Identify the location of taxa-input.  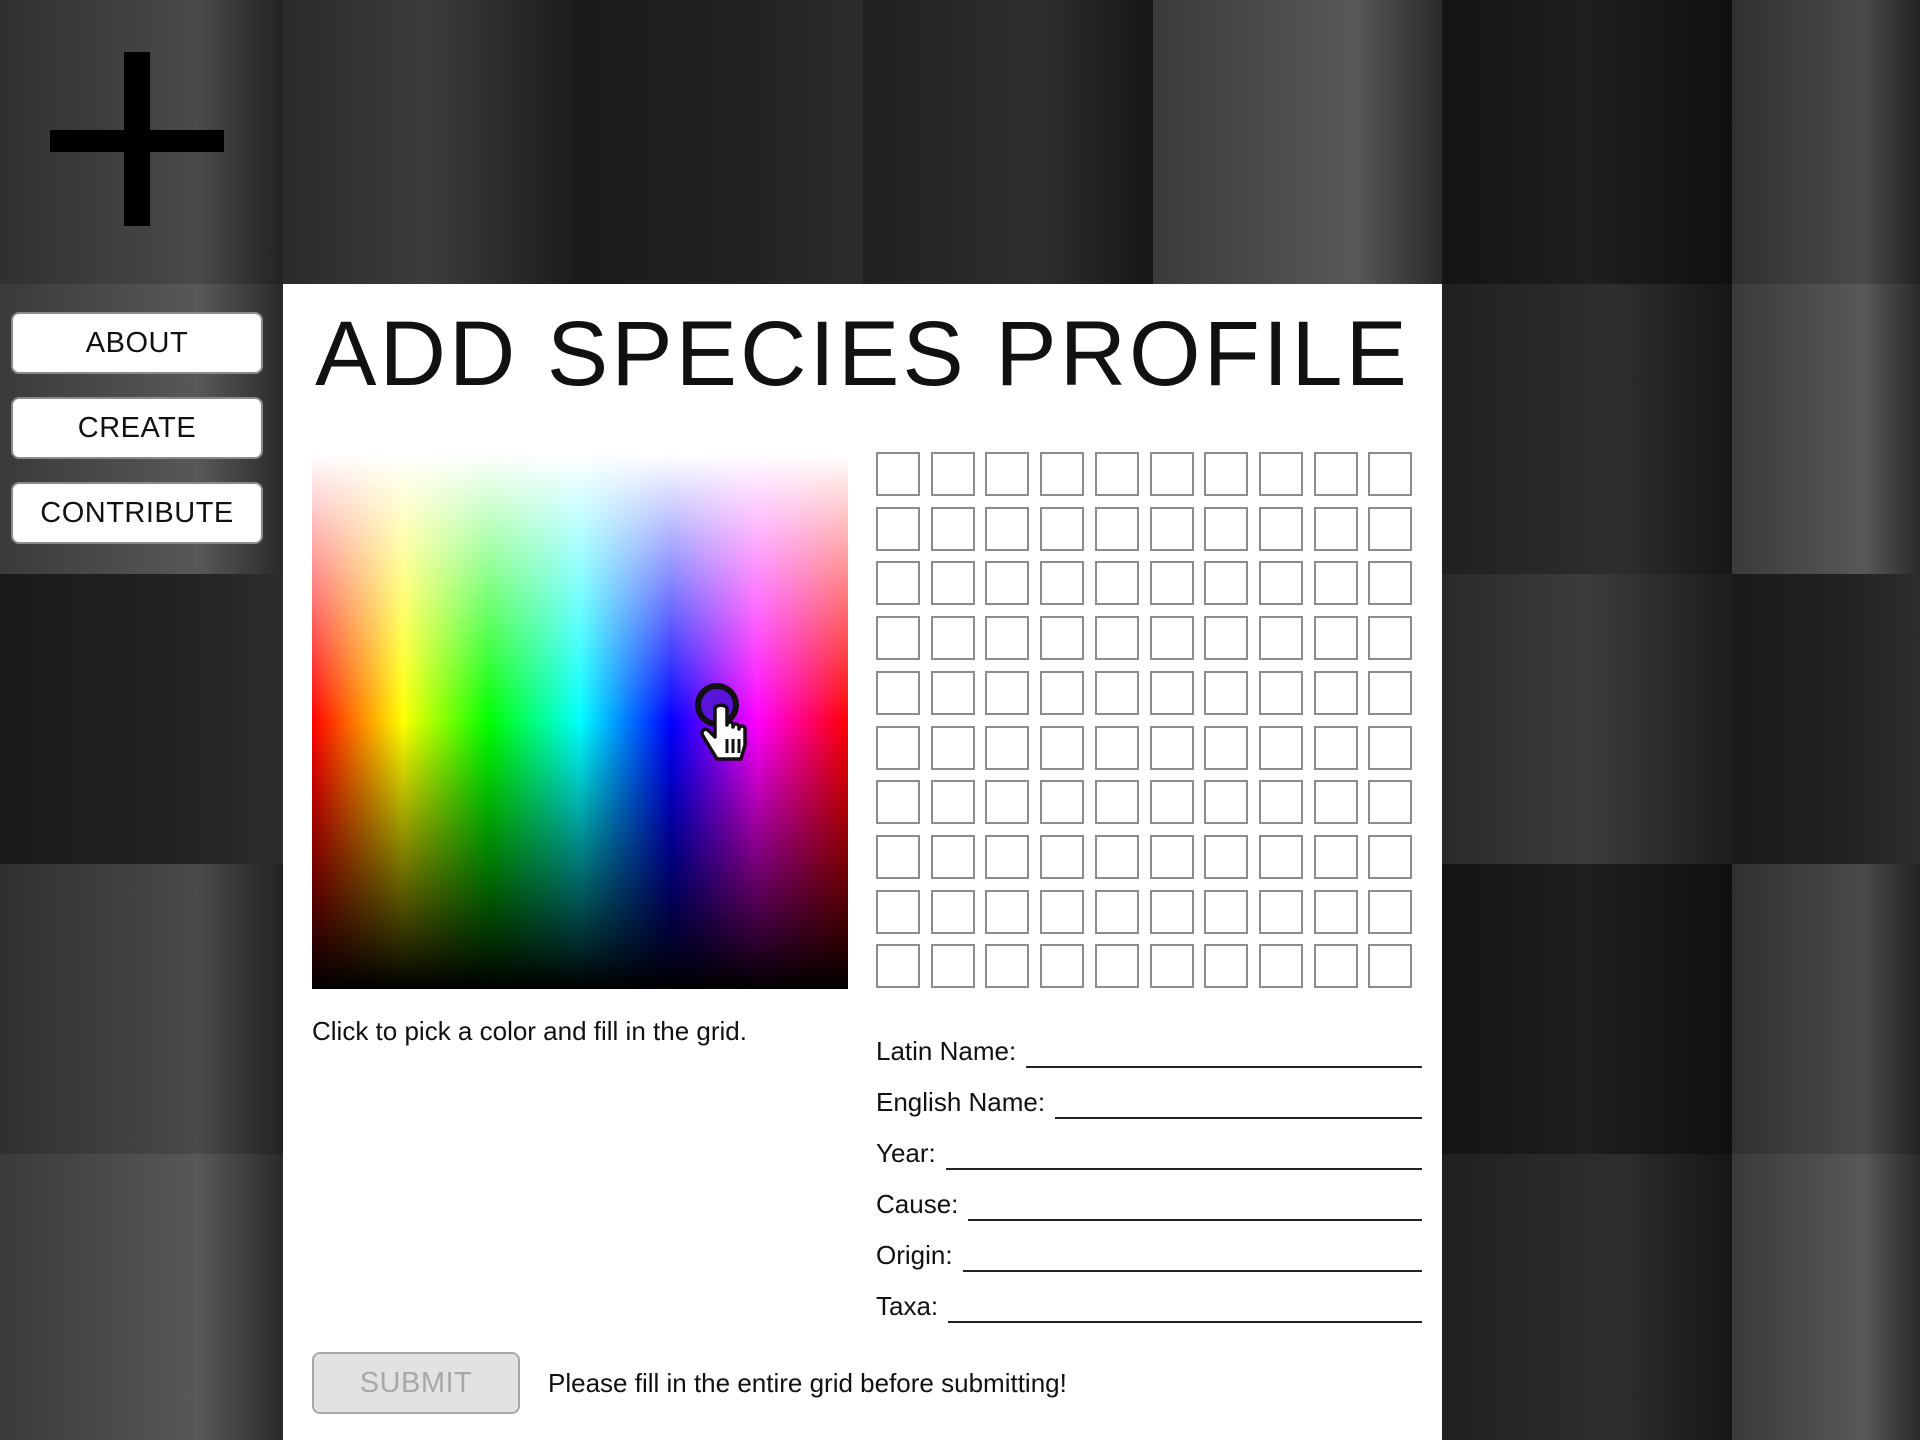
(1185, 1305).